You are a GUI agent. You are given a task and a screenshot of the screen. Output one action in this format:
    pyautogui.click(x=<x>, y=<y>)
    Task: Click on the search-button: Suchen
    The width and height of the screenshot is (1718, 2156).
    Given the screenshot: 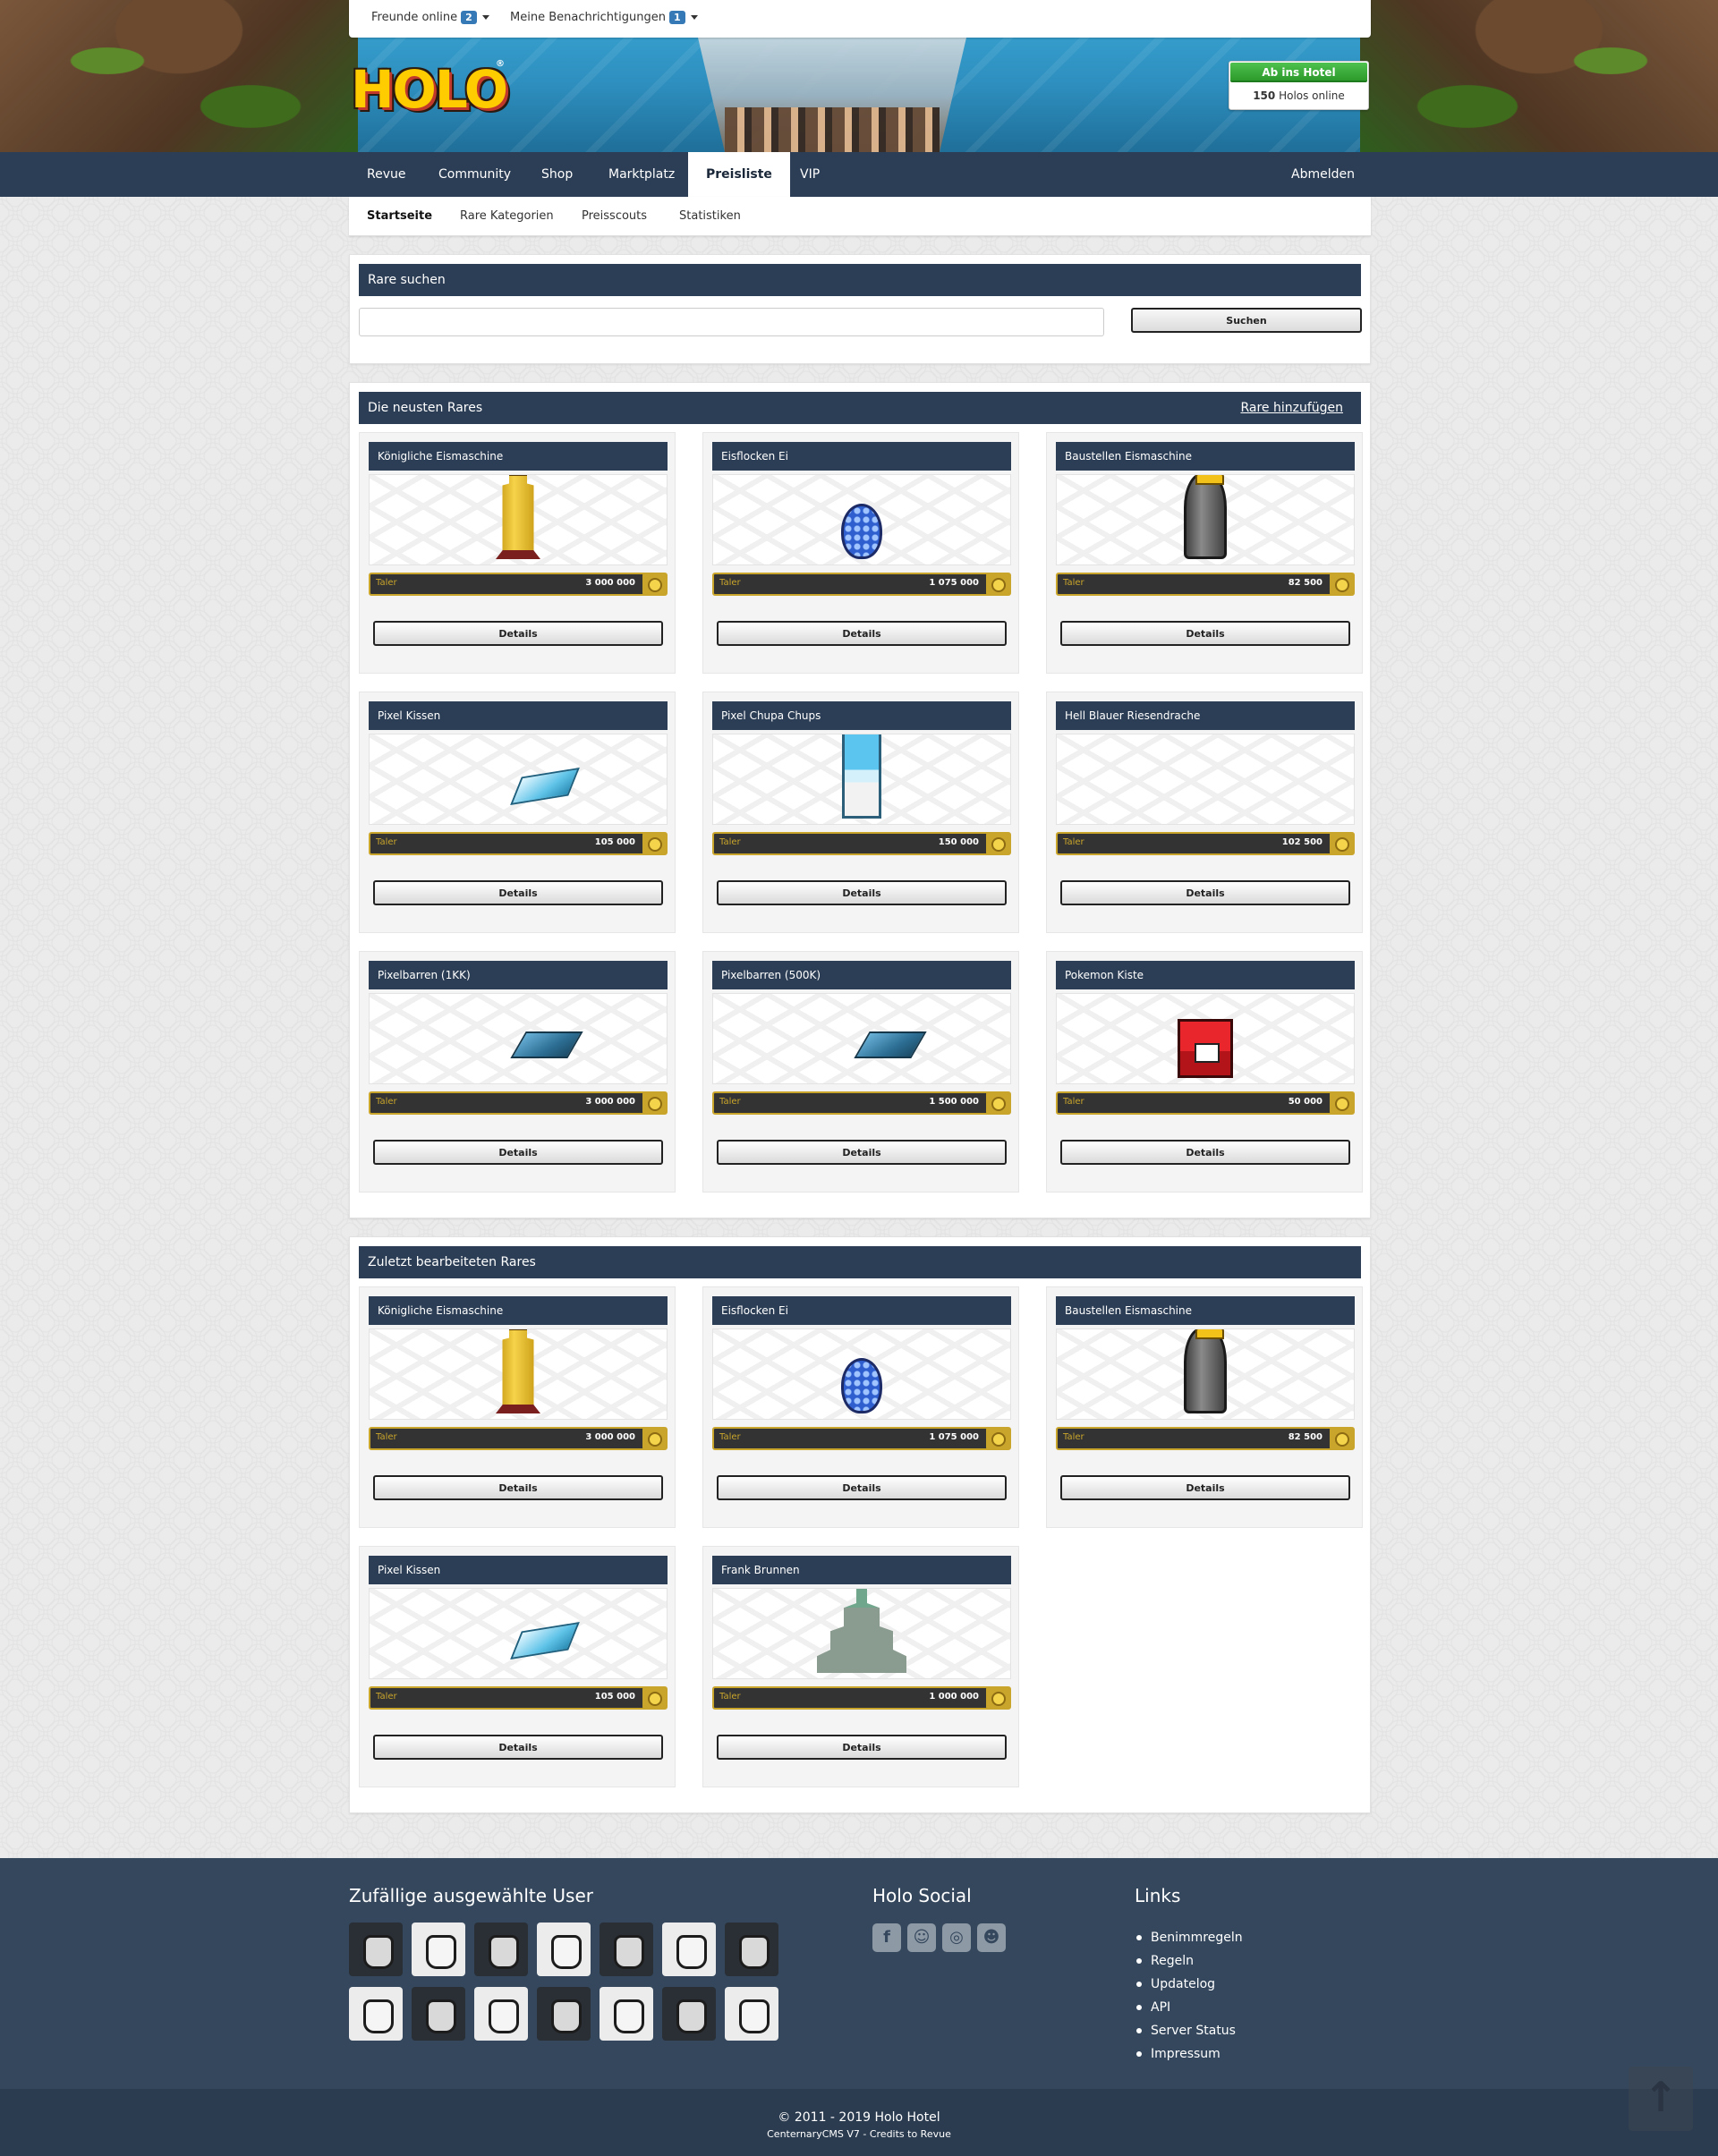 What is the action you would take?
    pyautogui.click(x=1246, y=320)
    